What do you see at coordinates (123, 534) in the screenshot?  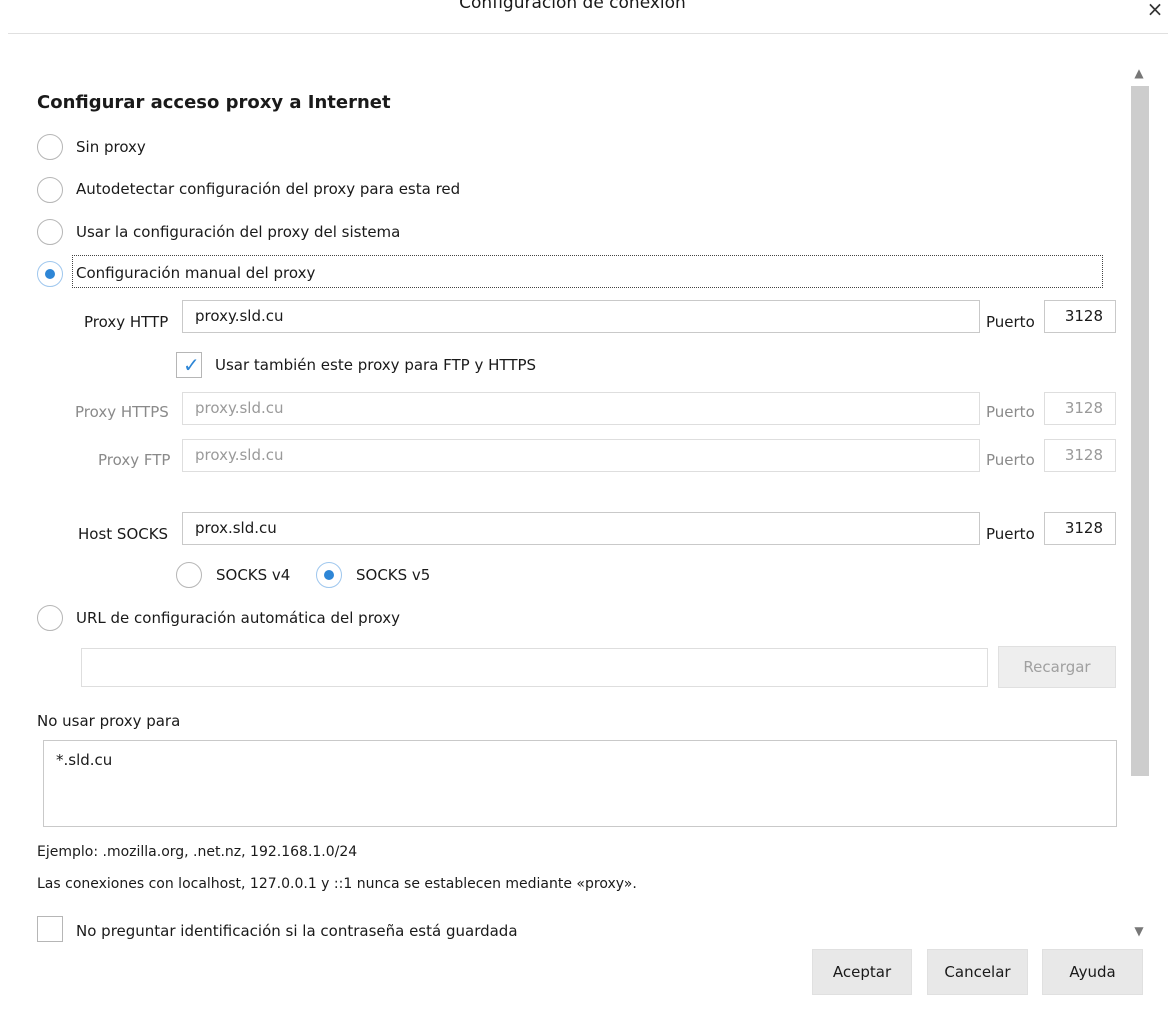 I see `socks-host-label: Host SOCKS` at bounding box center [123, 534].